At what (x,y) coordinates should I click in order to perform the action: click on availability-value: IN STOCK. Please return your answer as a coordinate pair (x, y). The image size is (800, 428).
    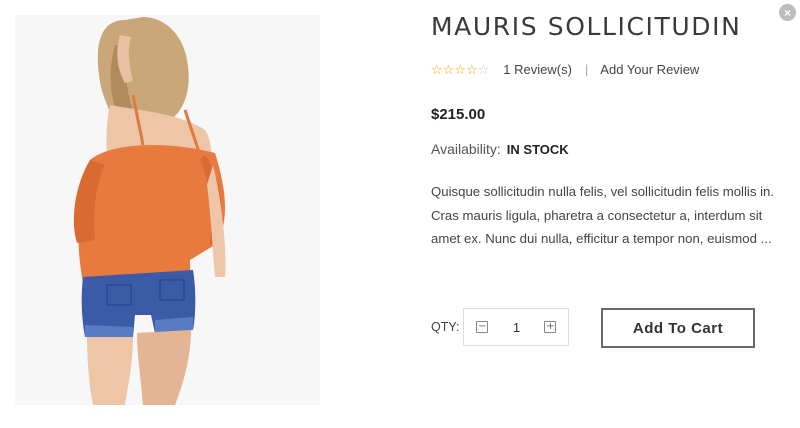
    Looking at the image, I should click on (537, 149).